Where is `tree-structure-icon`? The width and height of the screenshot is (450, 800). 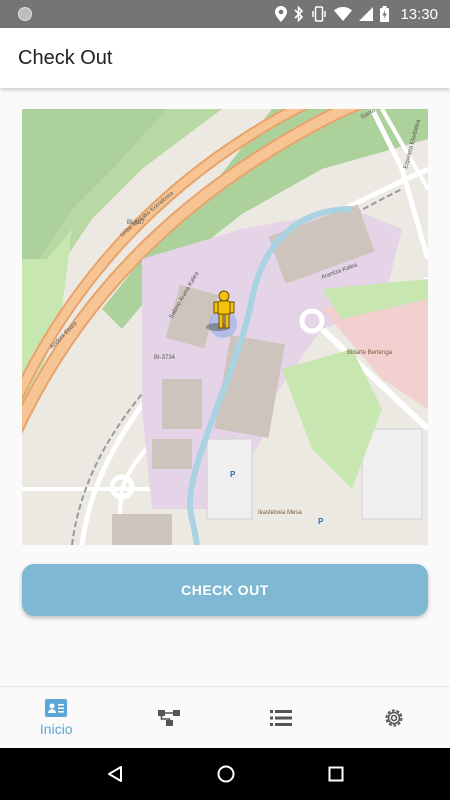 tree-structure-icon is located at coordinates (168, 717).